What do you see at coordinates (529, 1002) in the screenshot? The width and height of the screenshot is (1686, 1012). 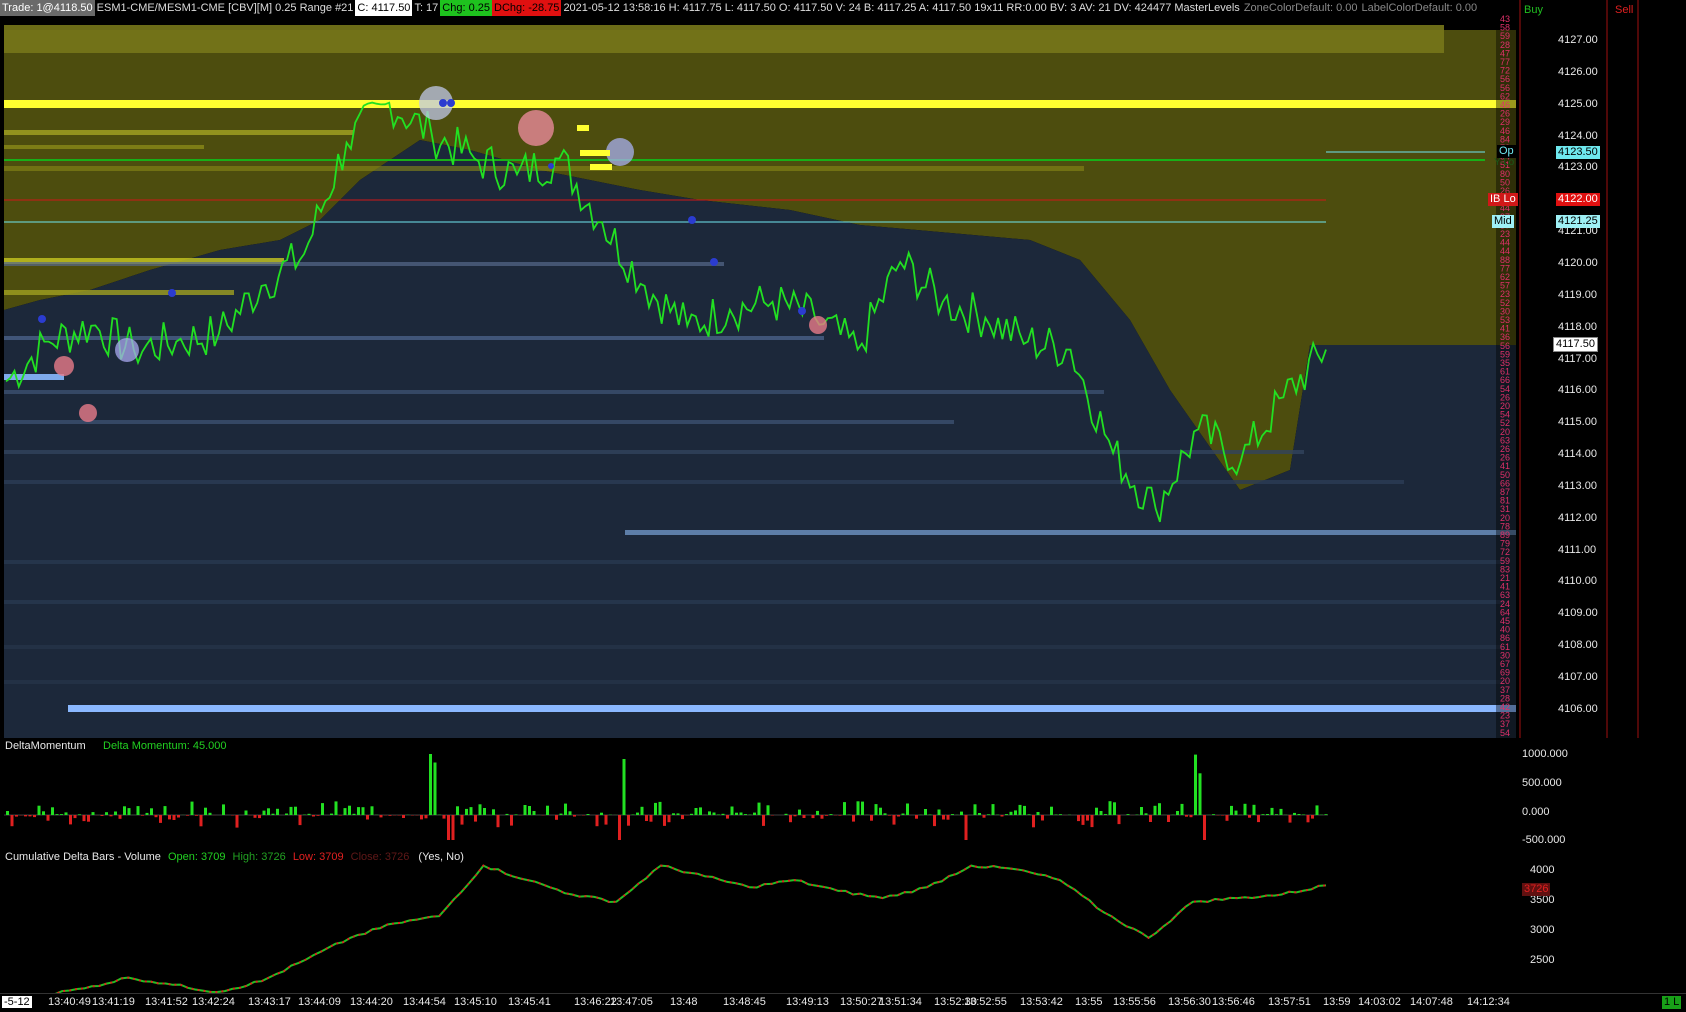 I see `time-axis-label: 13:45:41` at bounding box center [529, 1002].